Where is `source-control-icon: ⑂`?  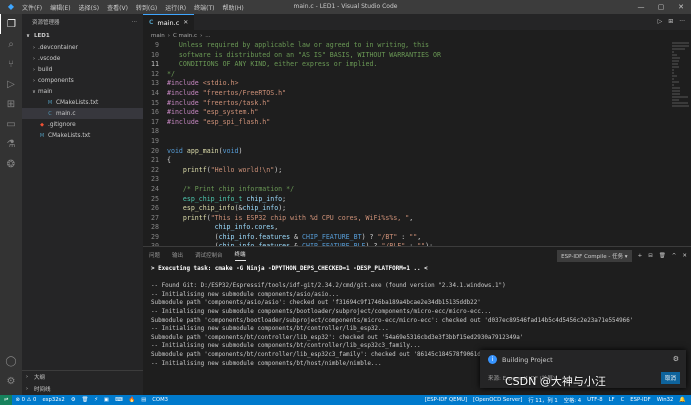
source-control-icon: ⑂ is located at coordinates (11, 64).